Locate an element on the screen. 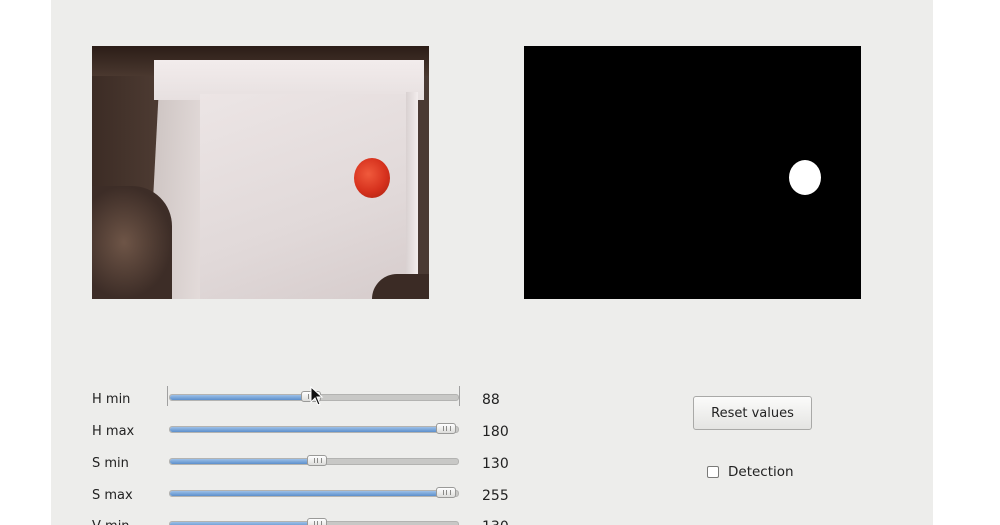  mouse-pointer-icon is located at coordinates (317, 395).